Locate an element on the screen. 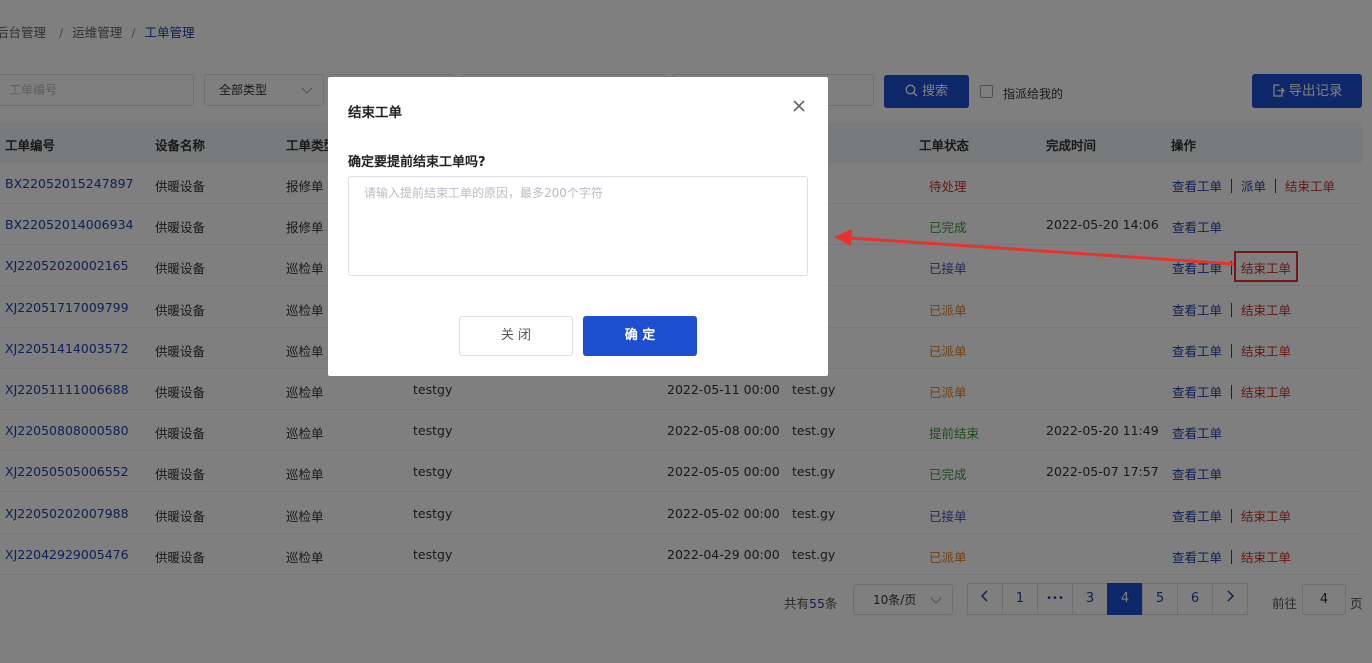  close-icon is located at coordinates (799, 106).